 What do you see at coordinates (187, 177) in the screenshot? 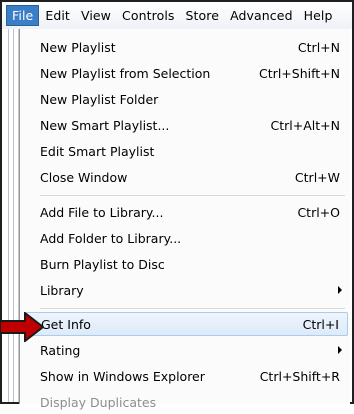
I see `menu-item-close-window: Close Window Ctrl+W` at bounding box center [187, 177].